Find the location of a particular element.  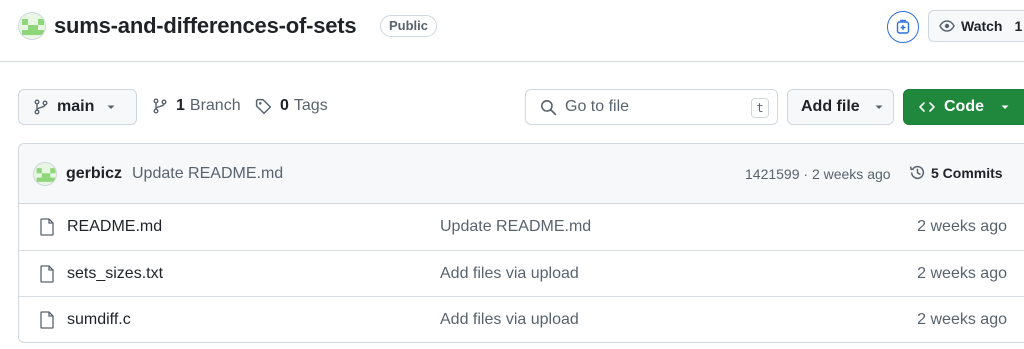

commits-count-label: 5 Commits is located at coordinates (967, 172).